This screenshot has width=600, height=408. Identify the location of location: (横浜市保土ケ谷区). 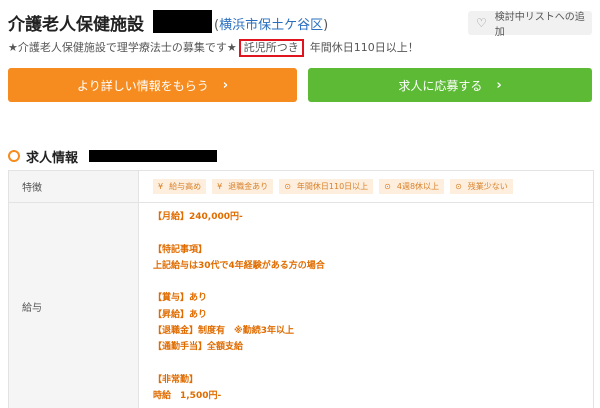
(271, 23).